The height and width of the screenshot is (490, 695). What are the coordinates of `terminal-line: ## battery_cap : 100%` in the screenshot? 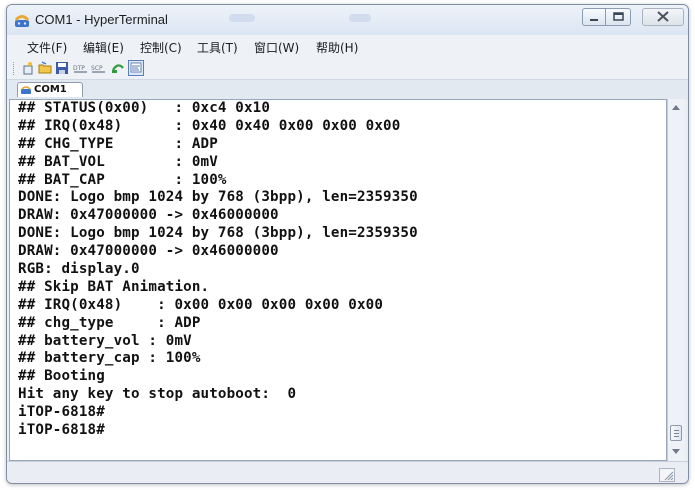 It's located at (109, 358).